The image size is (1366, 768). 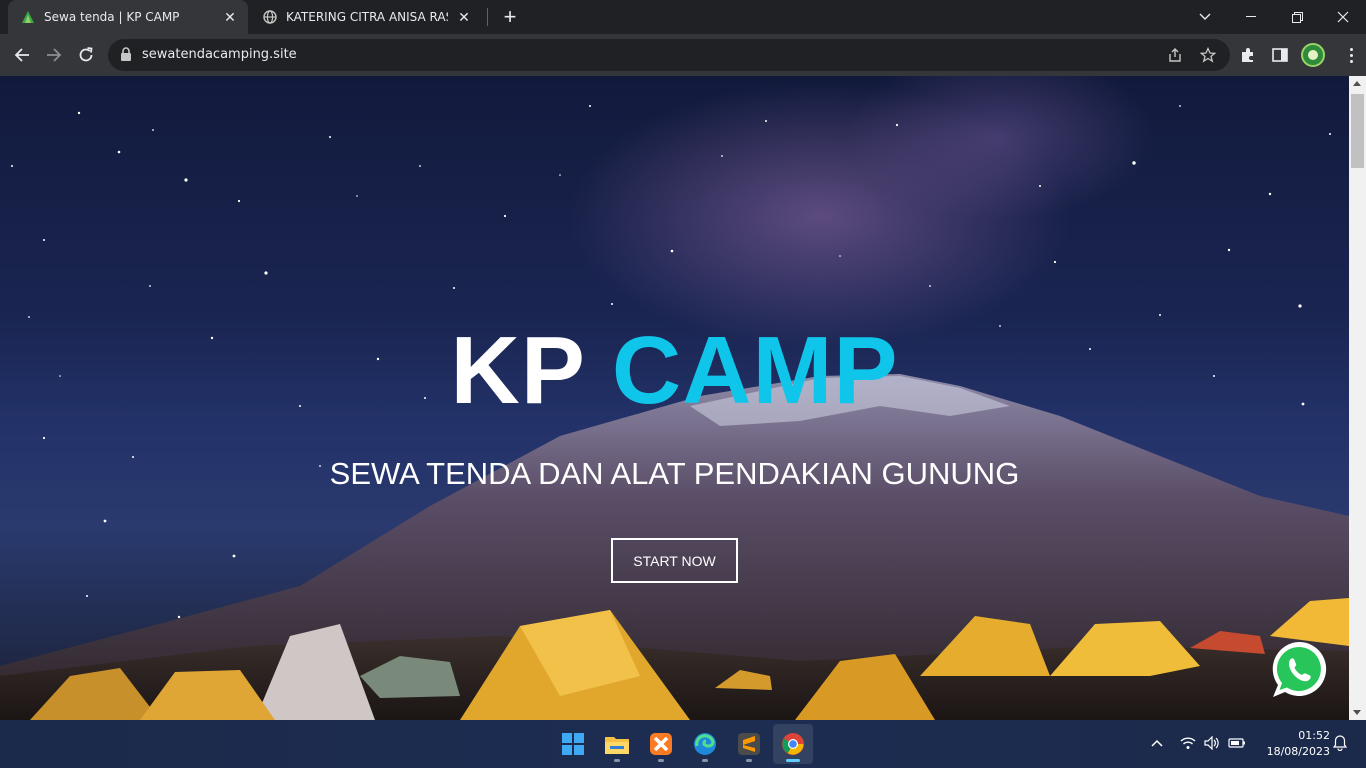 What do you see at coordinates (1297, 17) in the screenshot?
I see `restore-icon` at bounding box center [1297, 17].